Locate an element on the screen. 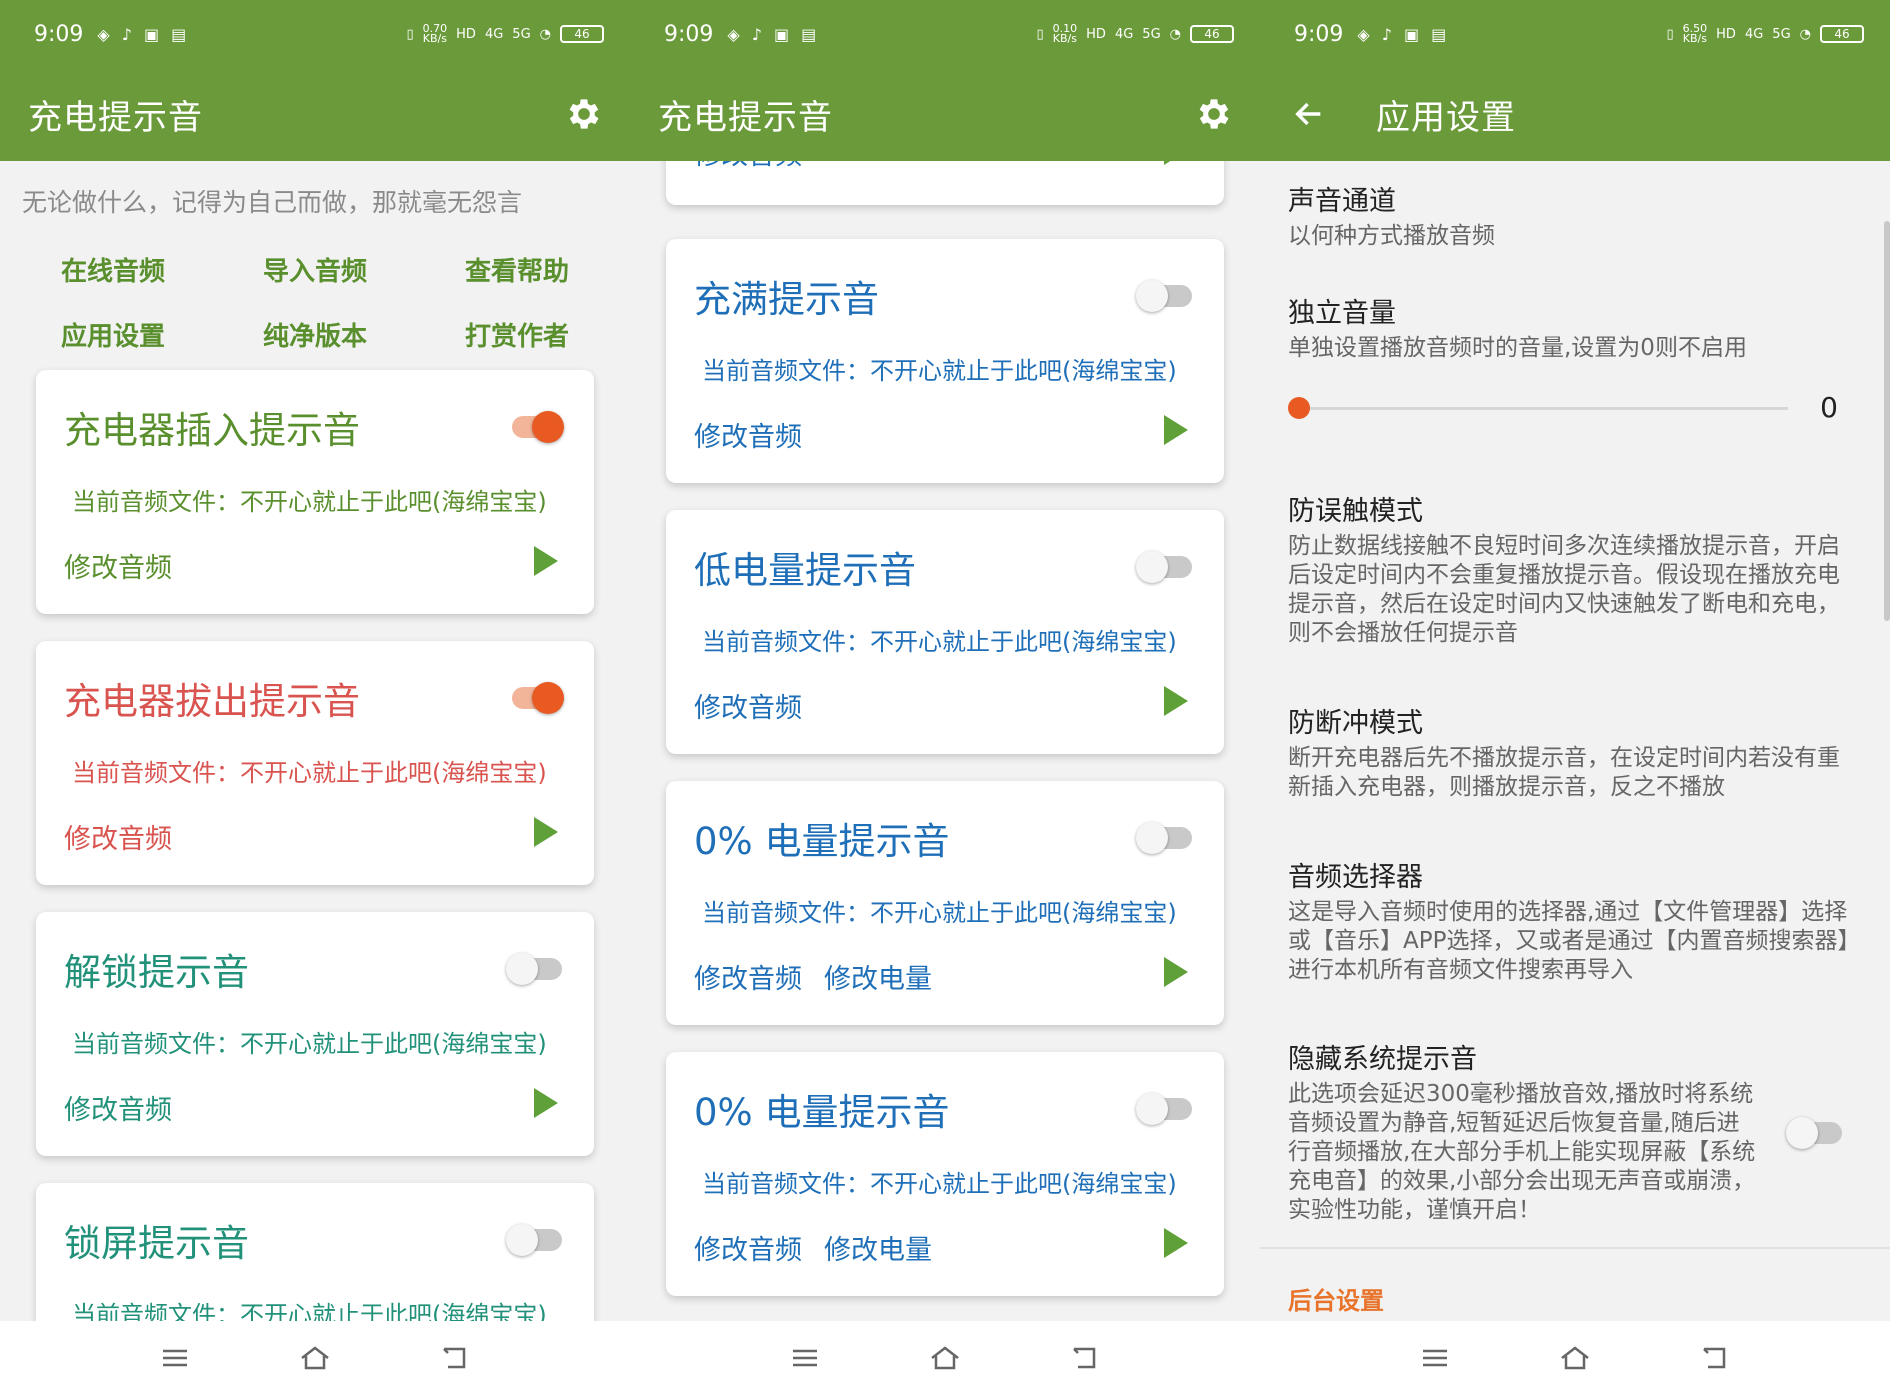  slider-thumb is located at coordinates (1299, 408).